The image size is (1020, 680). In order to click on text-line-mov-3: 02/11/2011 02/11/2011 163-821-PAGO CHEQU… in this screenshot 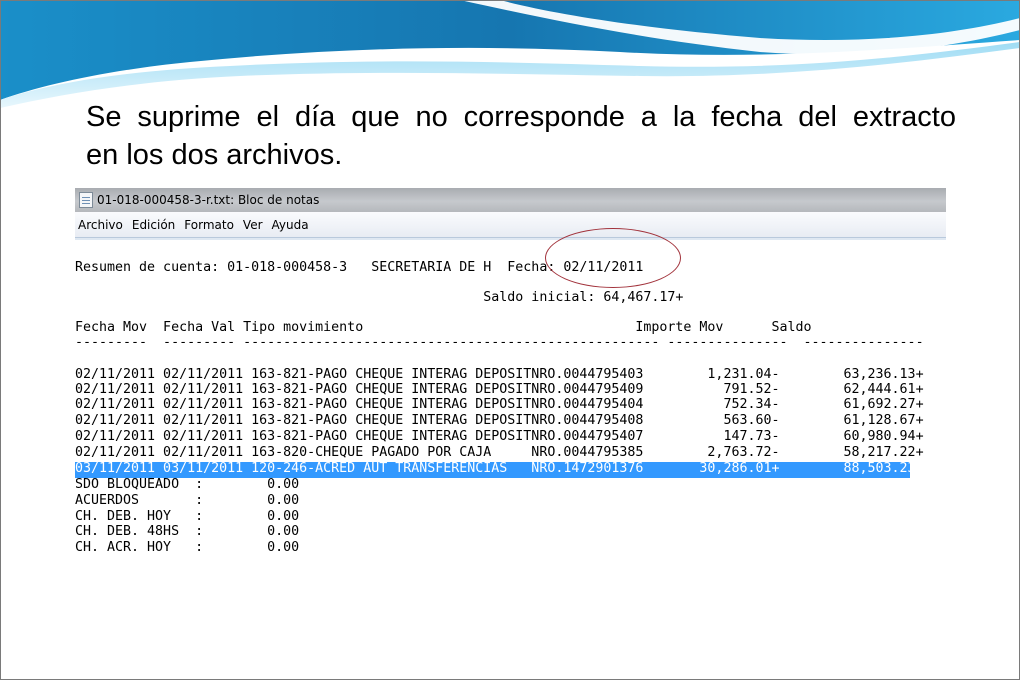, I will do `click(499, 404)`.